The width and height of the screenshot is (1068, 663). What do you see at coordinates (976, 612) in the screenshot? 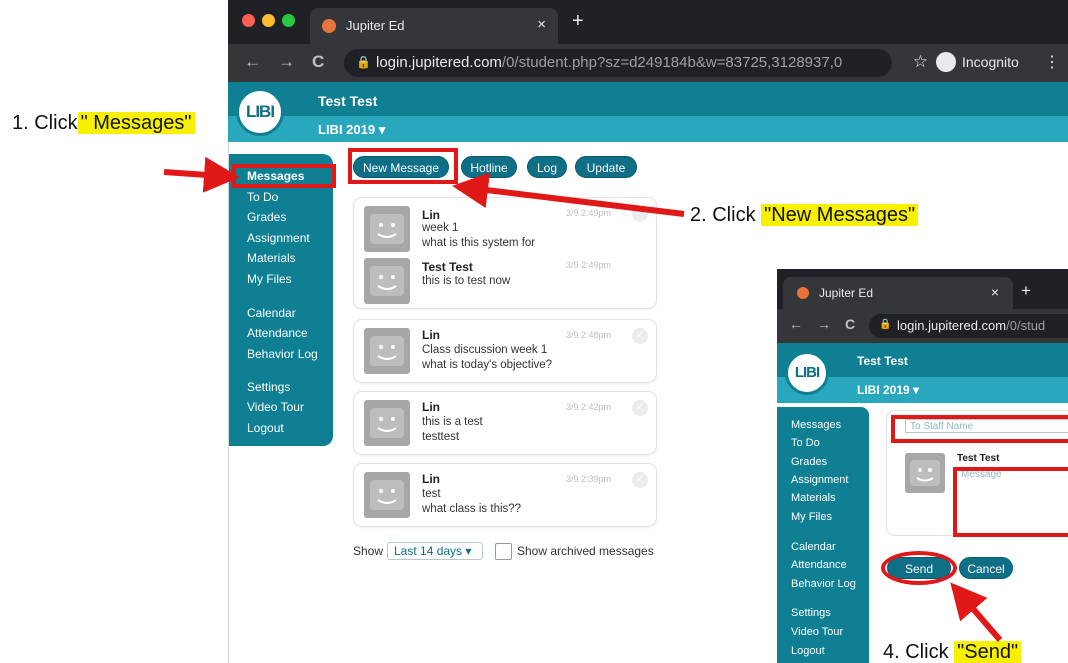
I see `arrow-to-send` at bounding box center [976, 612].